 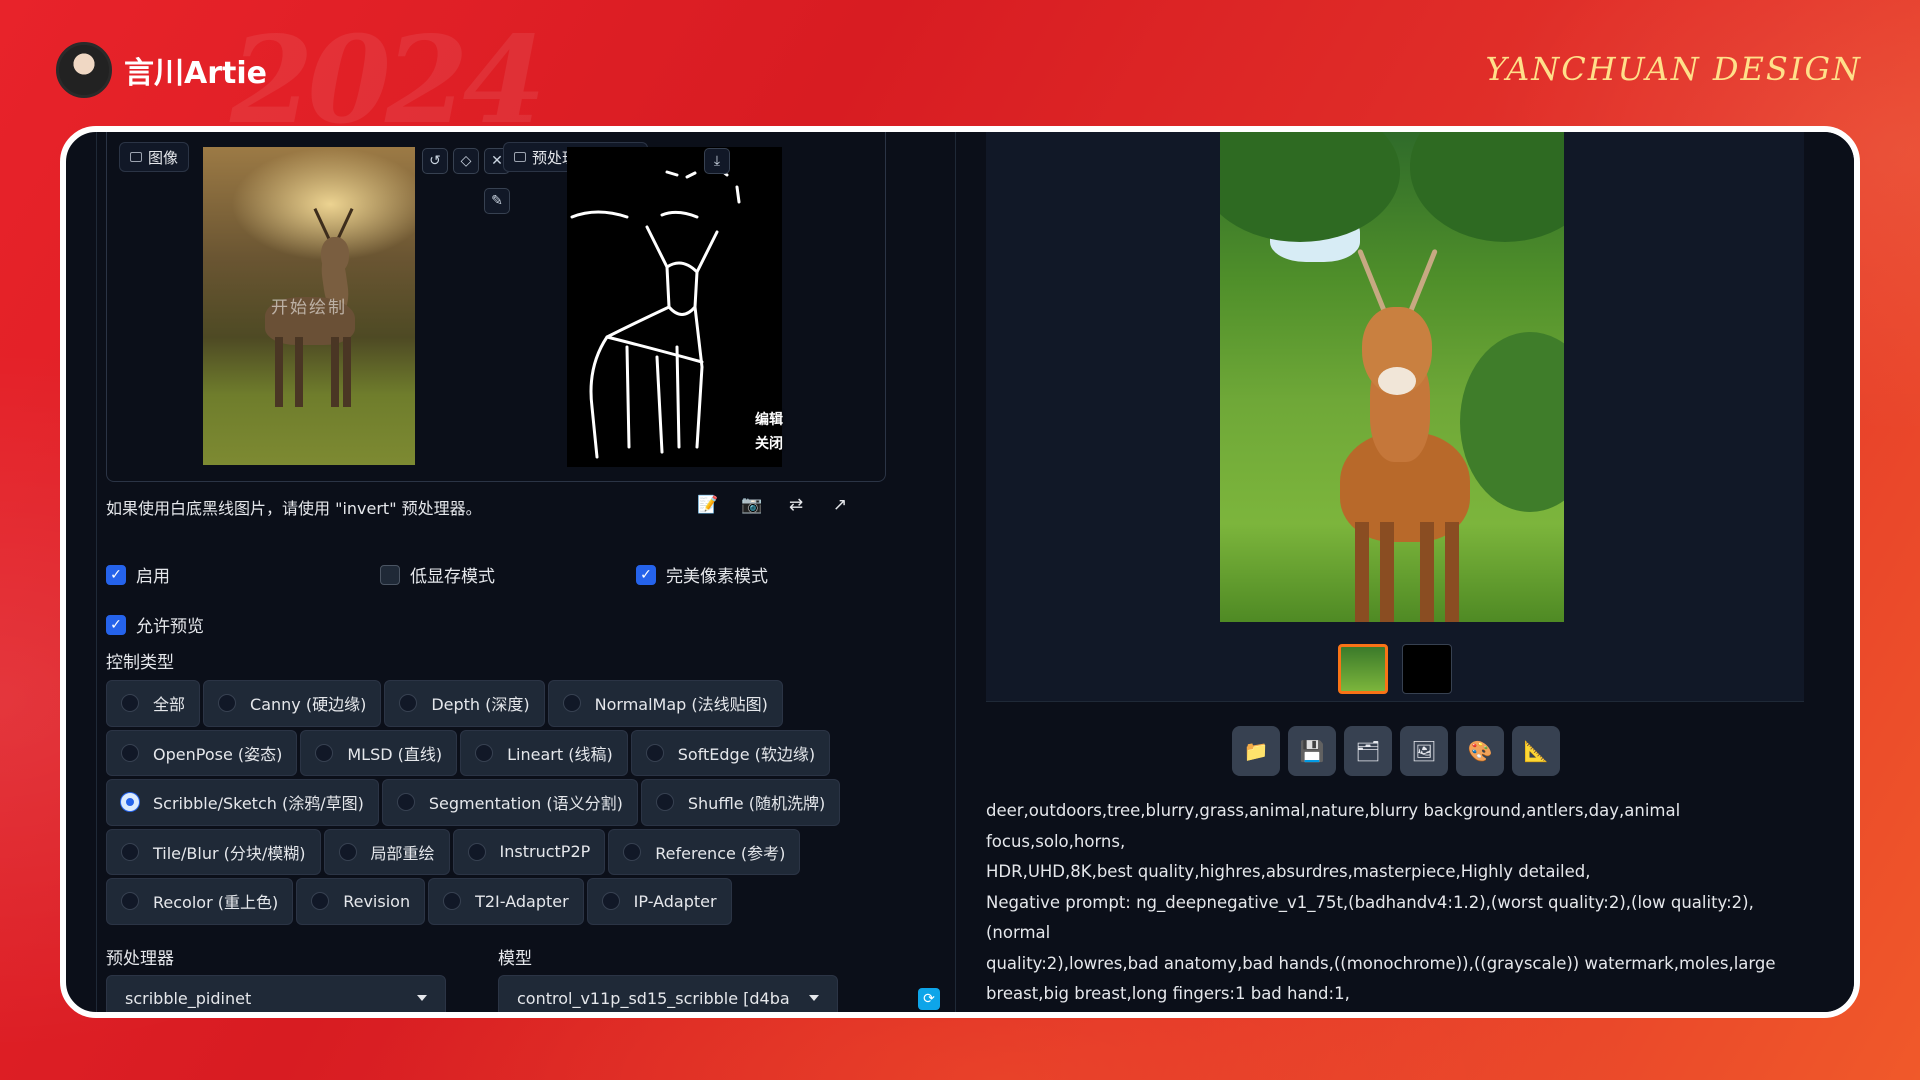 What do you see at coordinates (1480, 751) in the screenshot?
I see `palette-icon: 🎨` at bounding box center [1480, 751].